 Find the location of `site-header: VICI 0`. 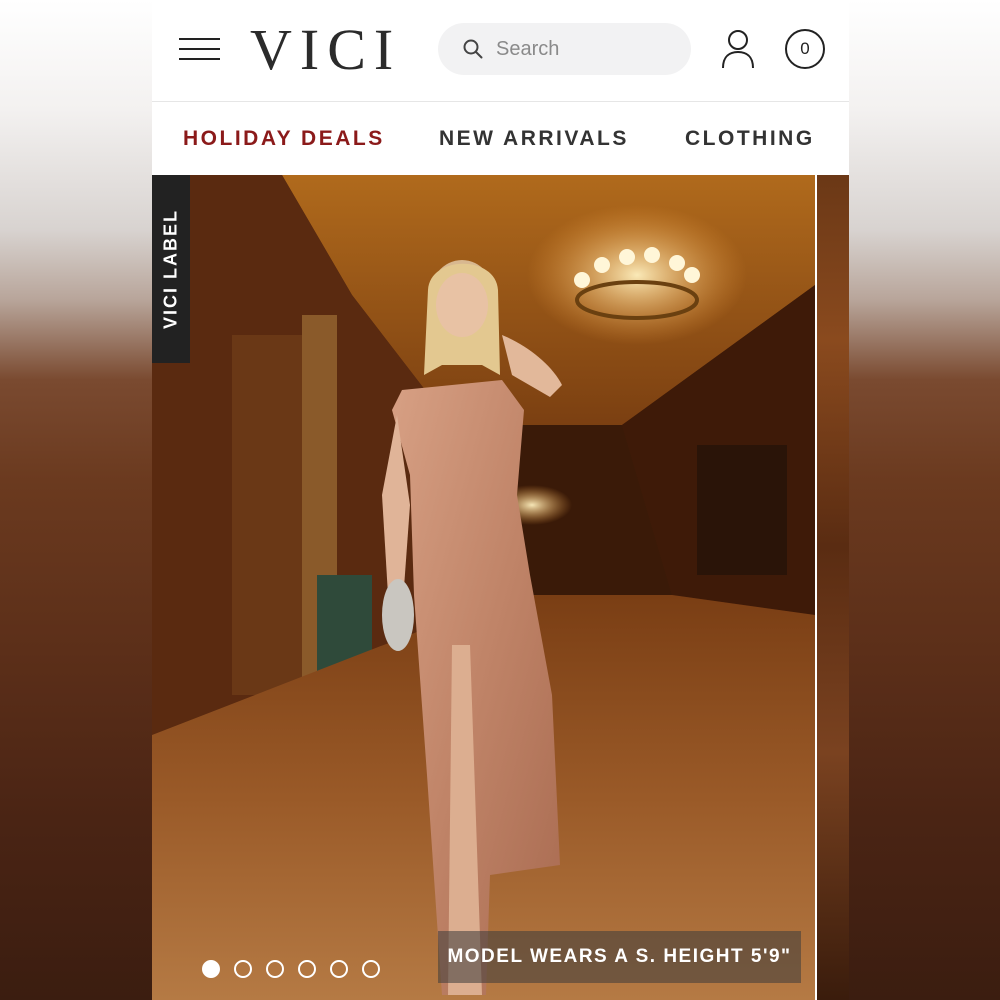

site-header: VICI 0 is located at coordinates (500, 51).